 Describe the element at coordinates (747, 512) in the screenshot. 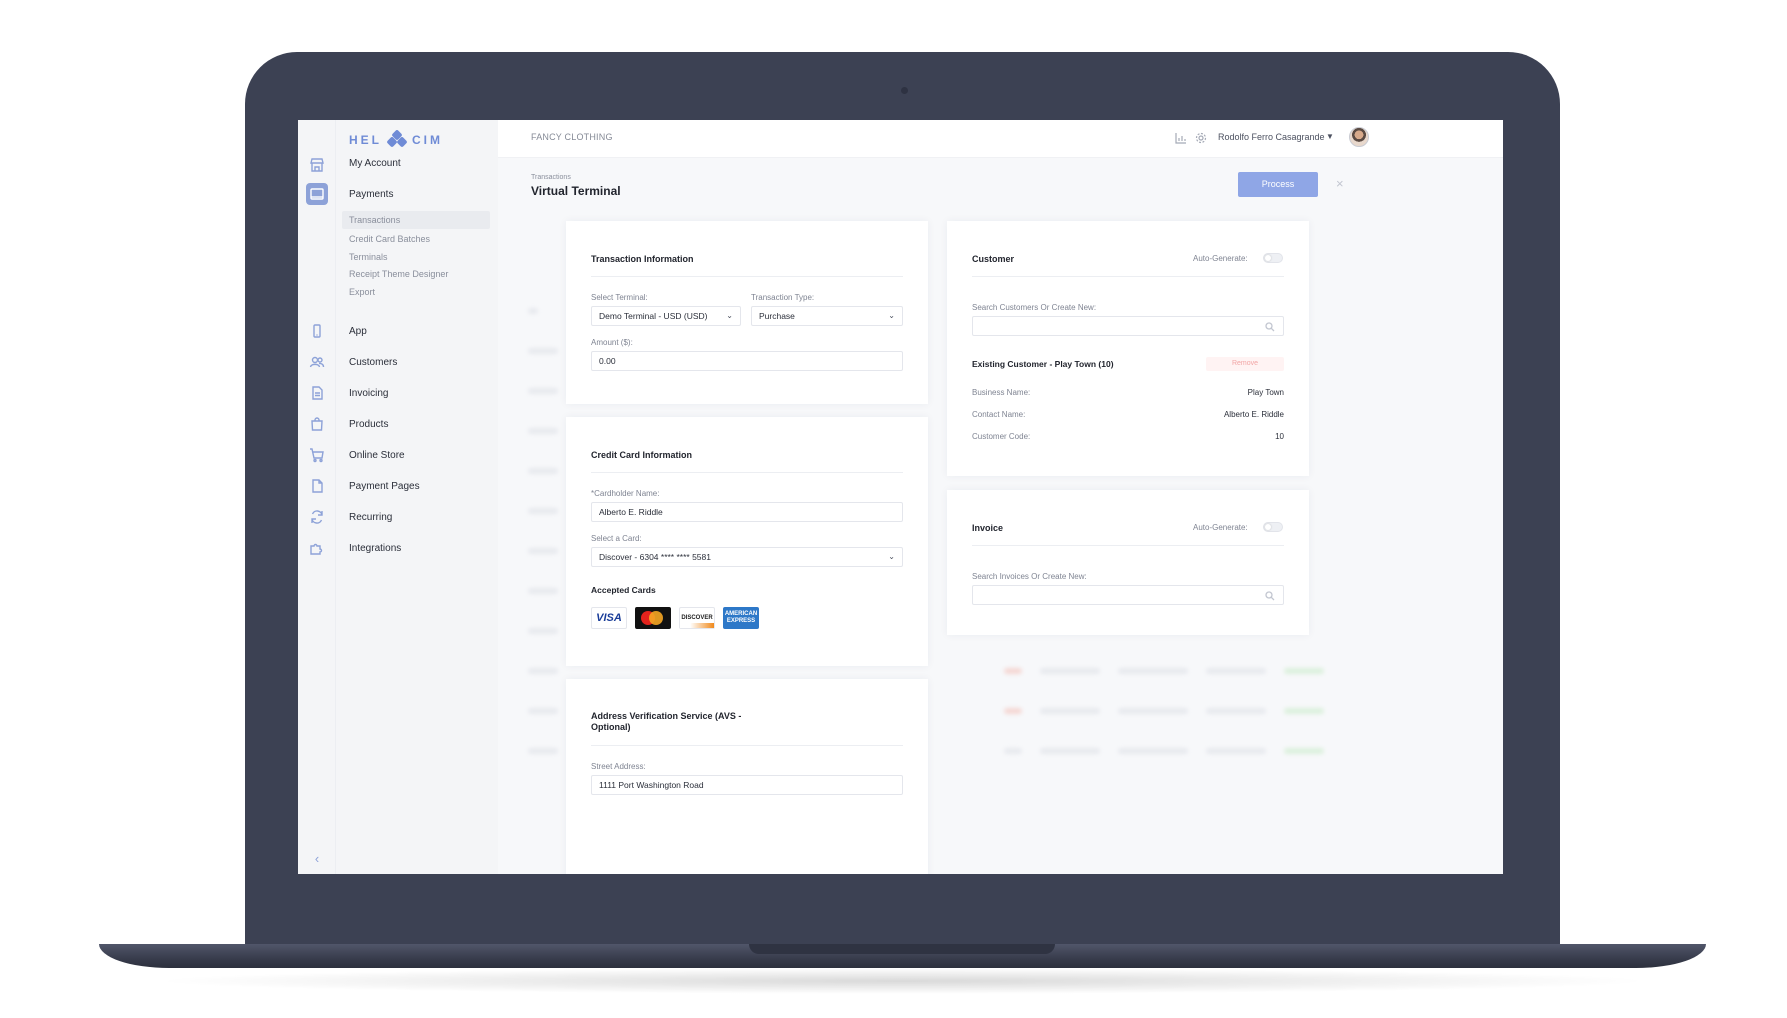

I see `cardholder-name-input: Alberto E. Riddle` at that location.